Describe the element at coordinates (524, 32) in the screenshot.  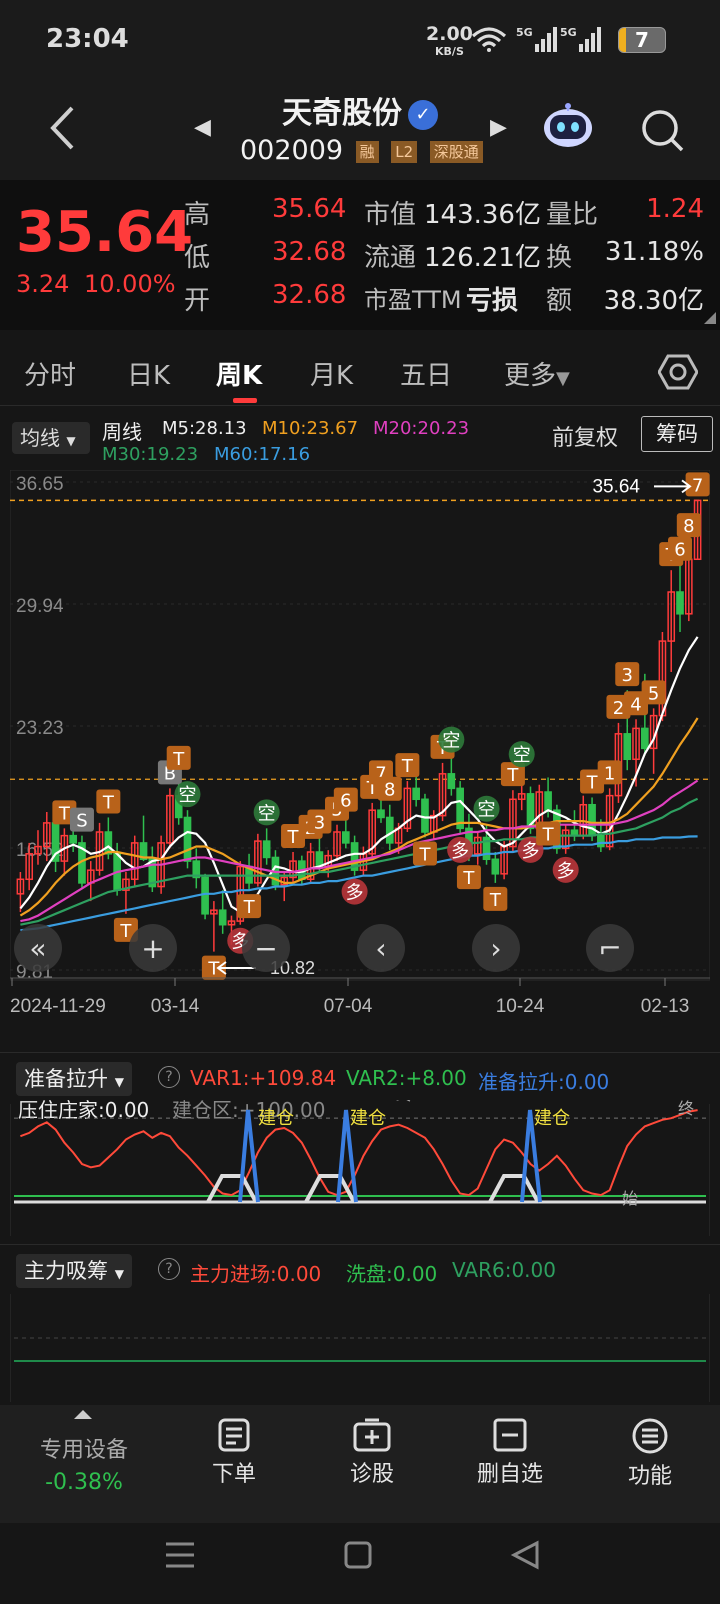
I see `sim1-label: 5G` at that location.